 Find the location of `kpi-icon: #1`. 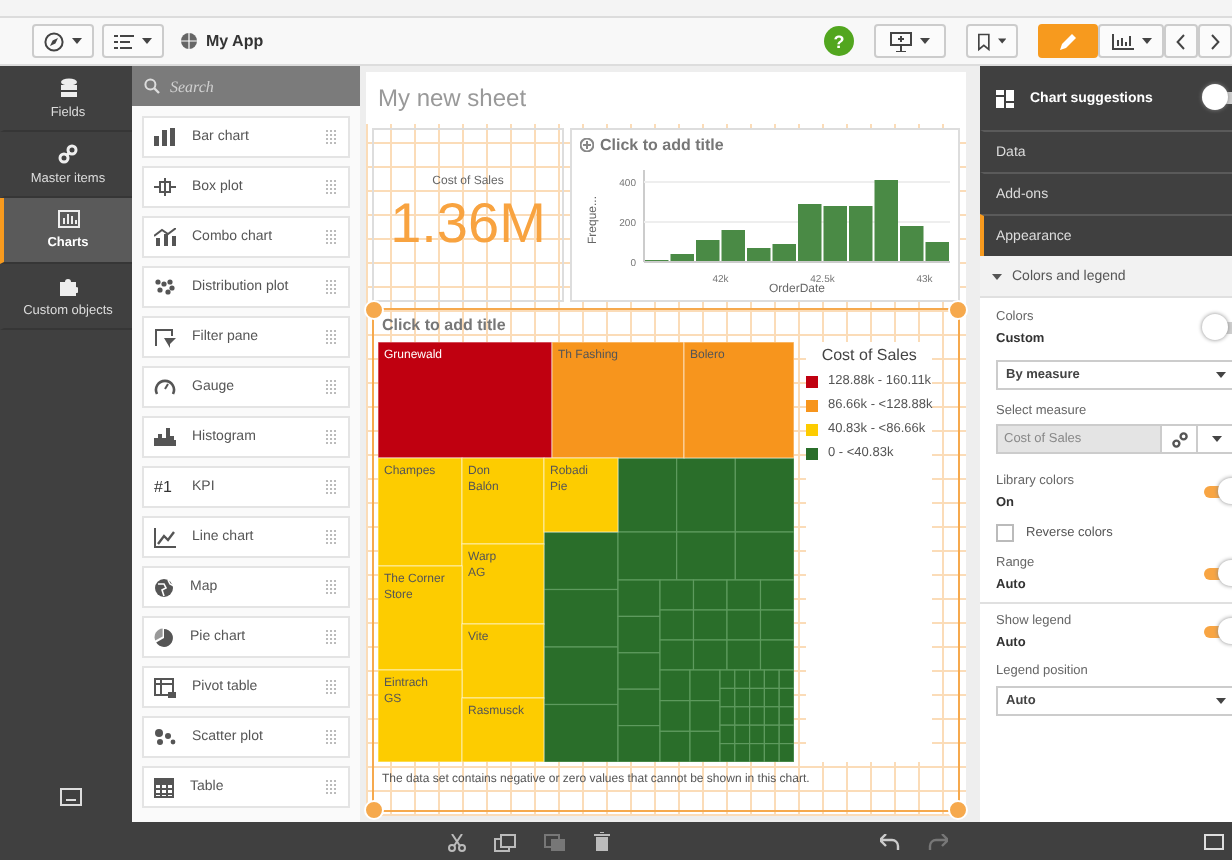

kpi-icon: #1 is located at coordinates (165, 487).